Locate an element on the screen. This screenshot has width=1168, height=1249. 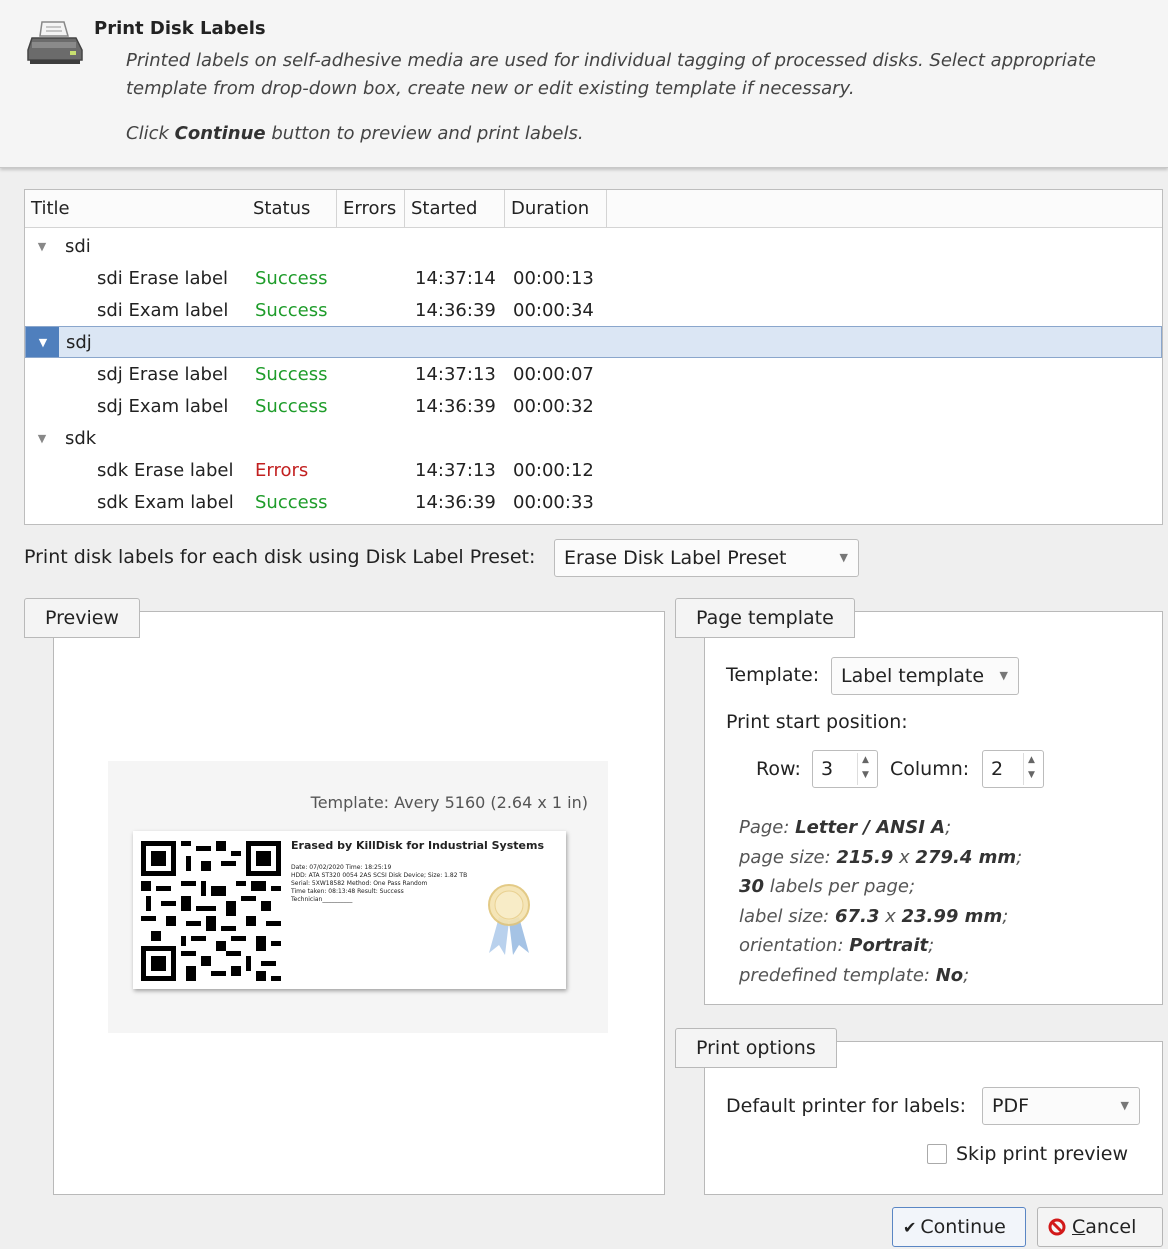
column-label: Column: is located at coordinates (930, 769).